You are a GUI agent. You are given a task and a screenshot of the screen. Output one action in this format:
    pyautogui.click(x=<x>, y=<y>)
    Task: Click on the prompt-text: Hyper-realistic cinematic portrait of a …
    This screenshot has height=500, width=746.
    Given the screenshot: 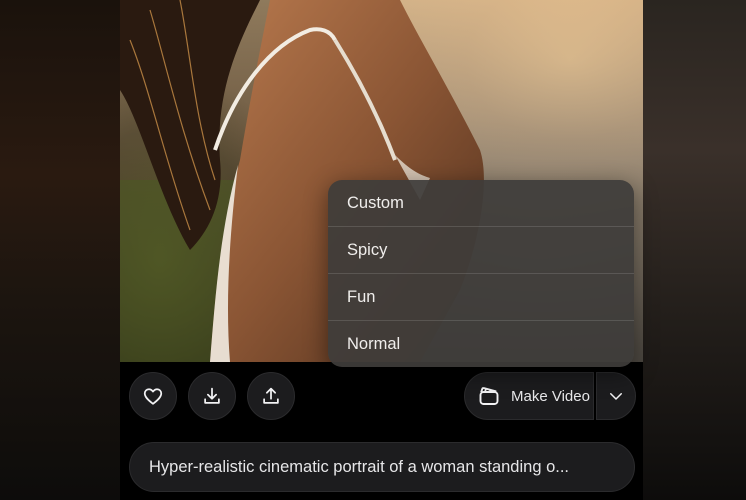 What is the action you would take?
    pyautogui.click(x=382, y=467)
    